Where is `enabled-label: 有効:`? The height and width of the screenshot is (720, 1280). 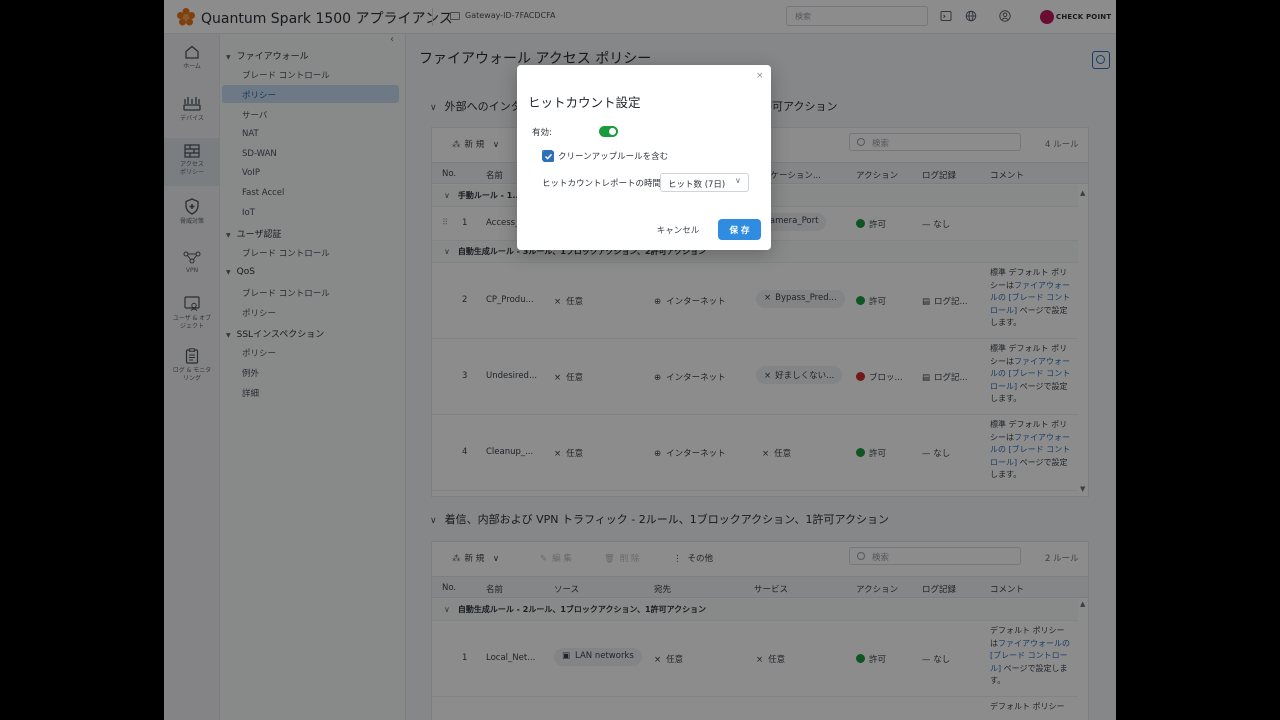 enabled-label: 有効: is located at coordinates (542, 133).